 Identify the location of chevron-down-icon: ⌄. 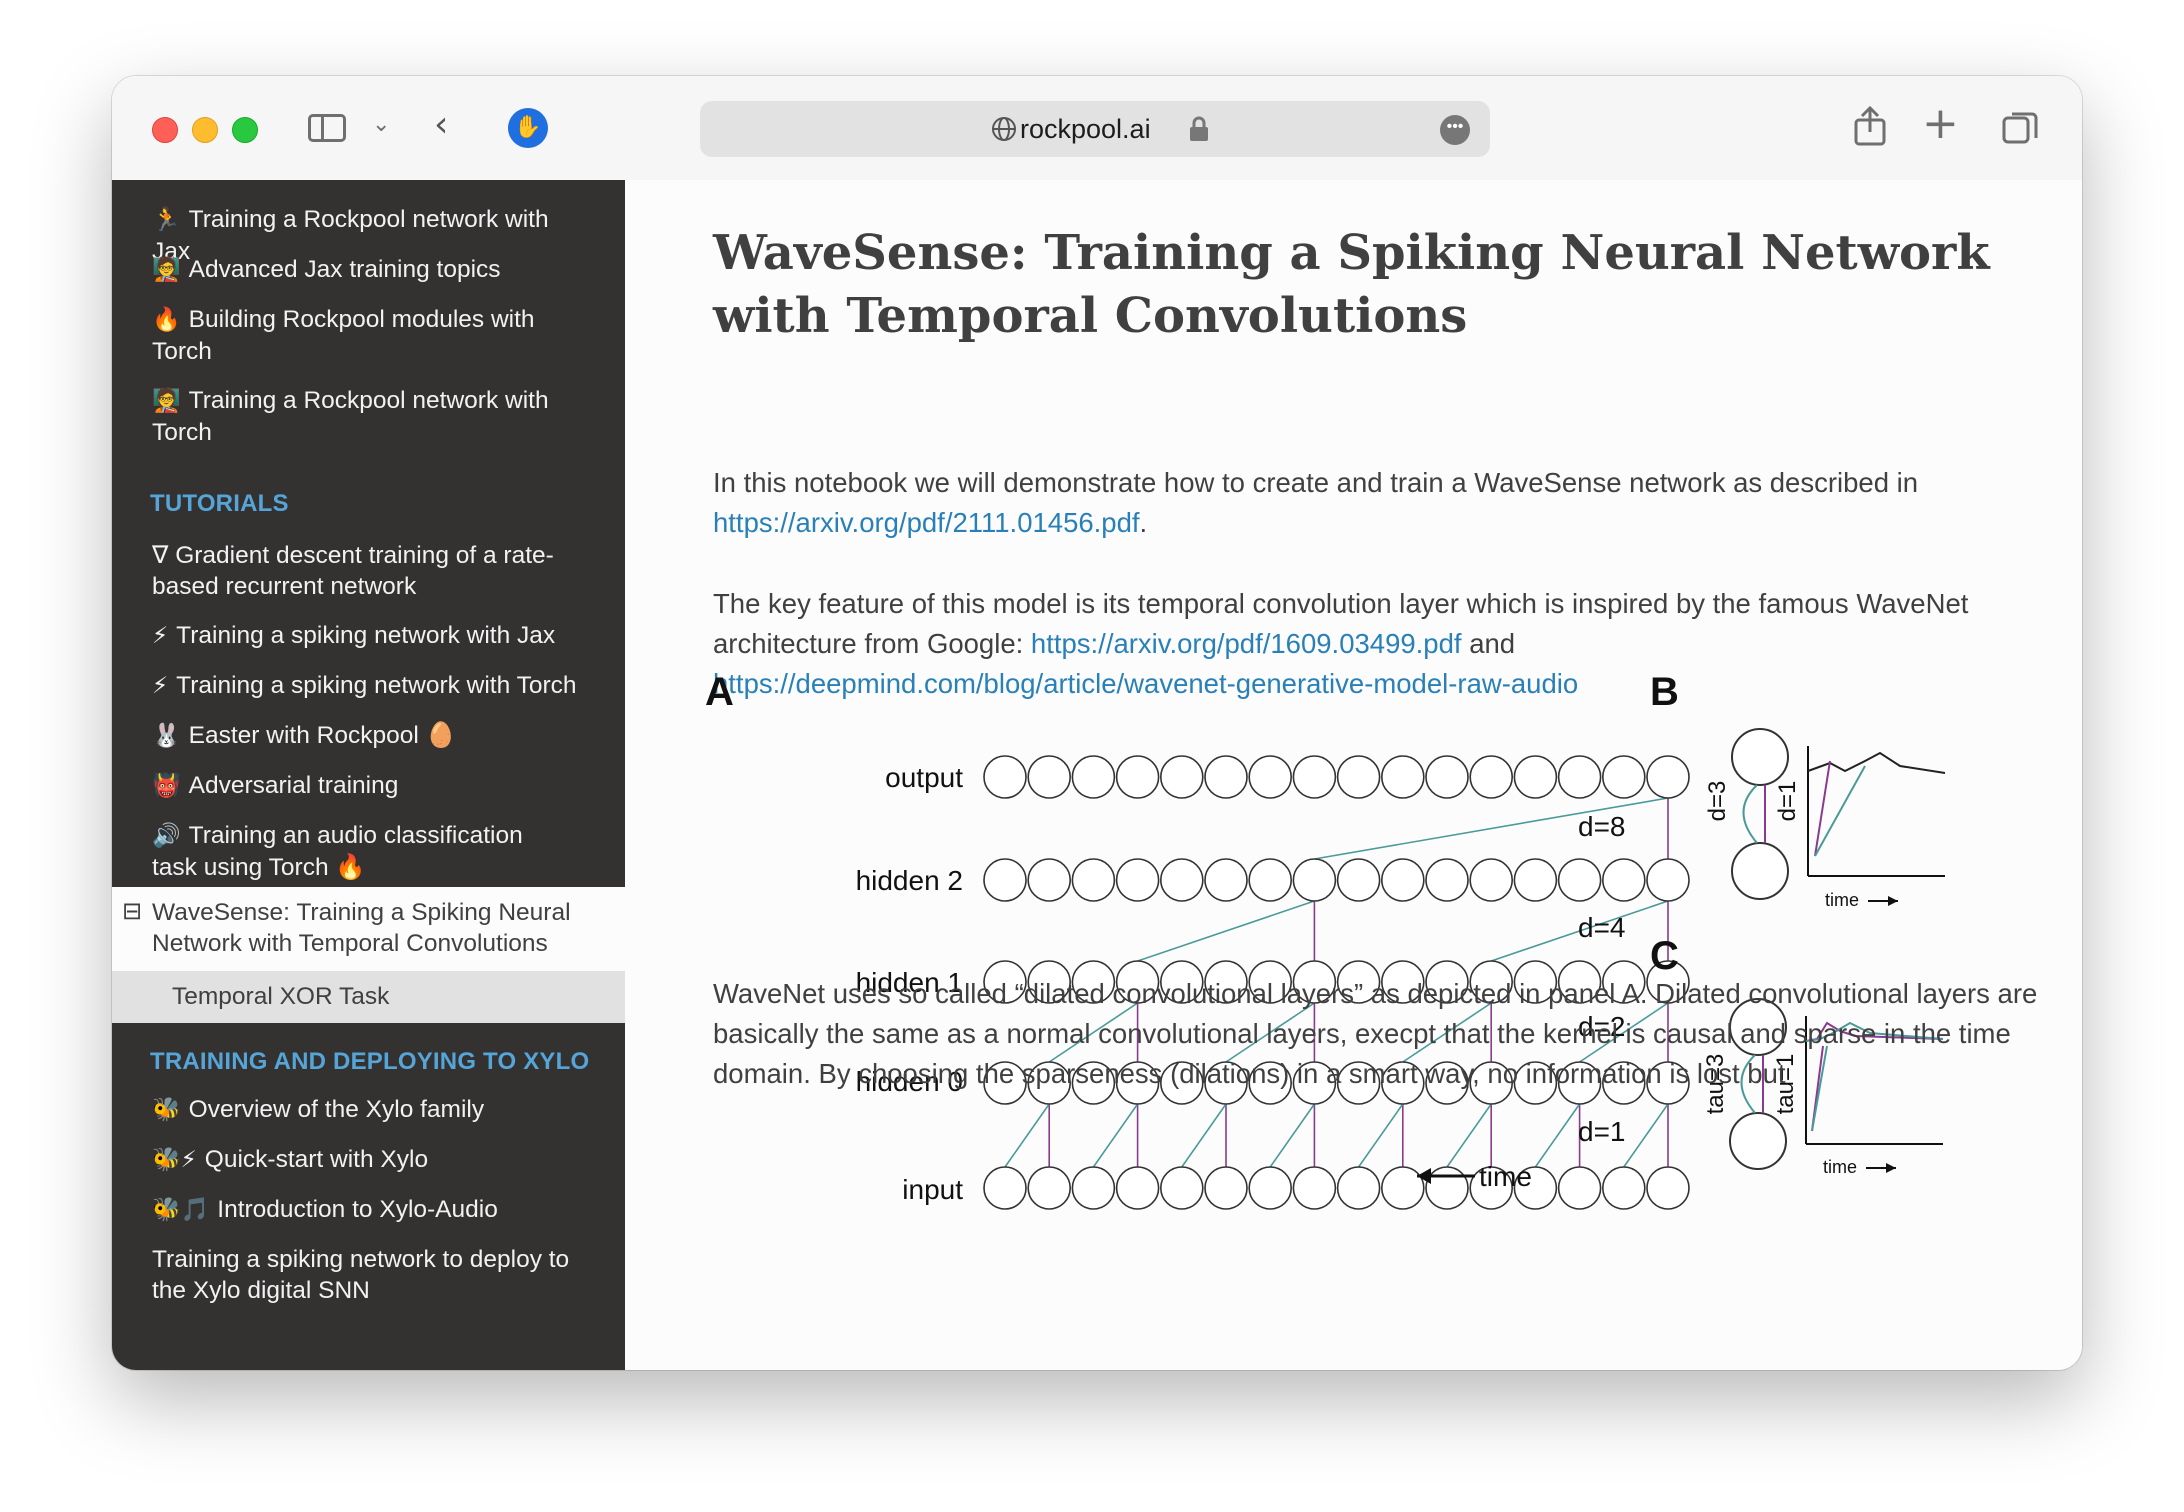
(381, 124).